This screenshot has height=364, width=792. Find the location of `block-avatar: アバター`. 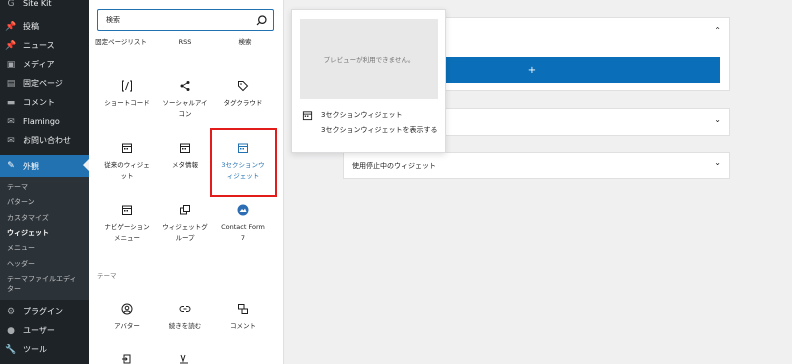

block-avatar: アバター is located at coordinates (127, 317).